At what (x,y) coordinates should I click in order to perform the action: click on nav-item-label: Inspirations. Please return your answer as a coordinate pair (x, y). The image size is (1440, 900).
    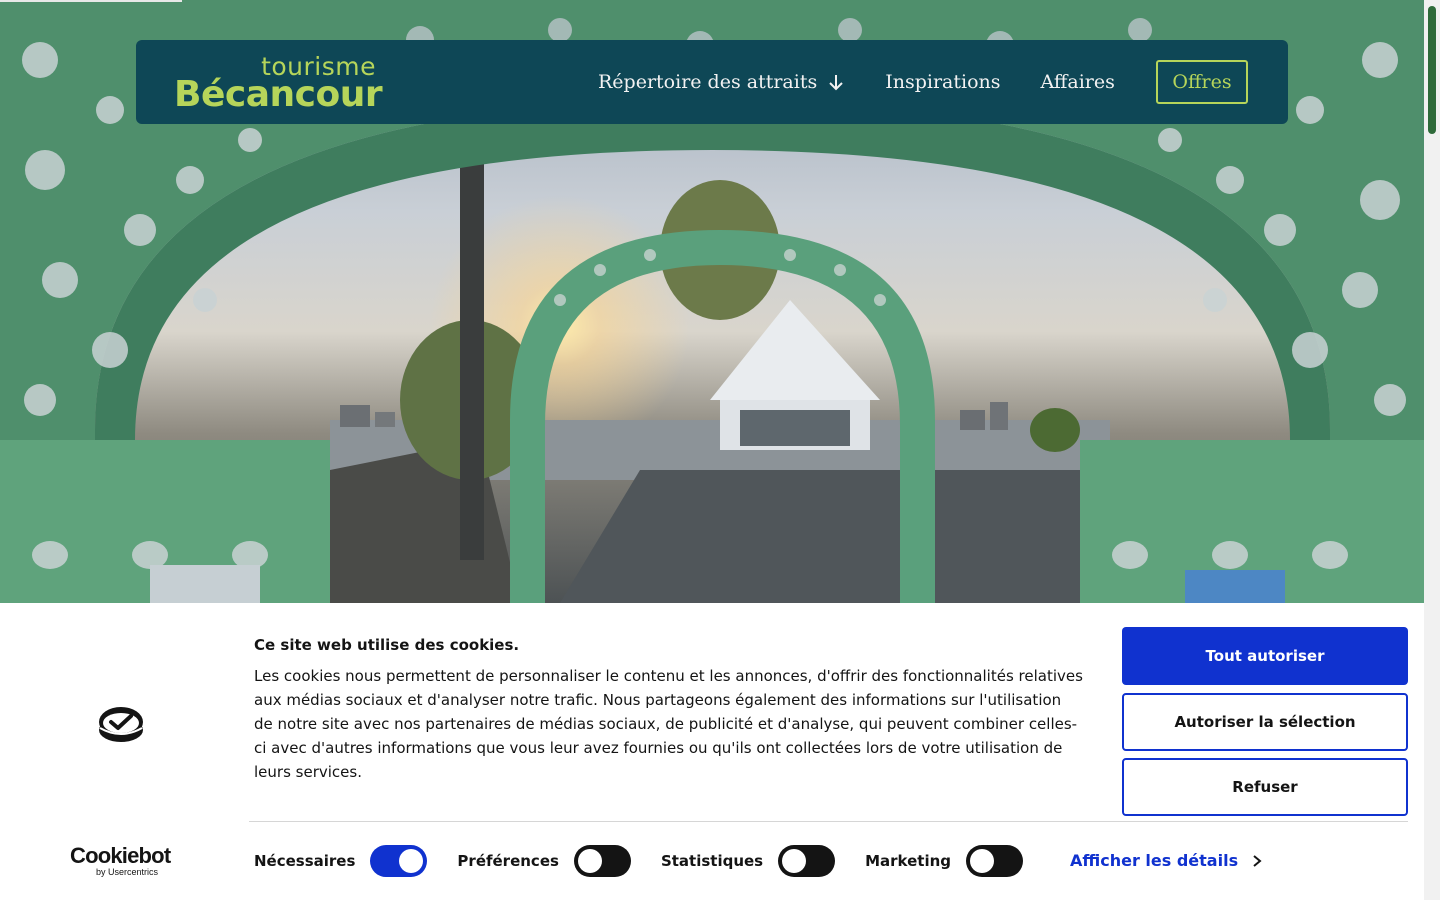
    Looking at the image, I should click on (943, 82).